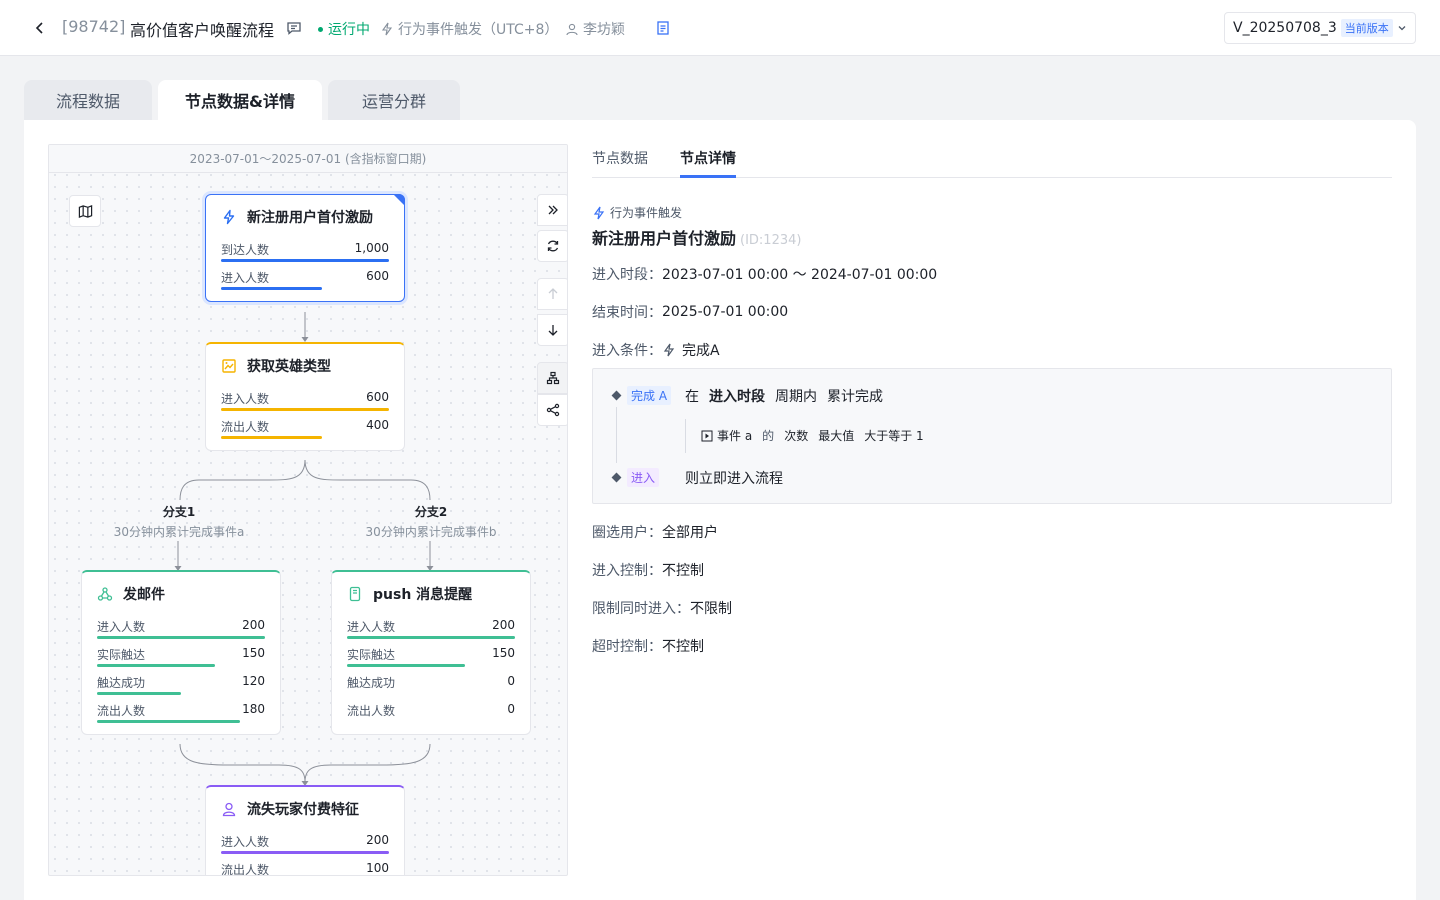 The image size is (1440, 900). What do you see at coordinates (725, 312) in the screenshot?
I see `end-time-value: 2025-07-01 00:00` at bounding box center [725, 312].